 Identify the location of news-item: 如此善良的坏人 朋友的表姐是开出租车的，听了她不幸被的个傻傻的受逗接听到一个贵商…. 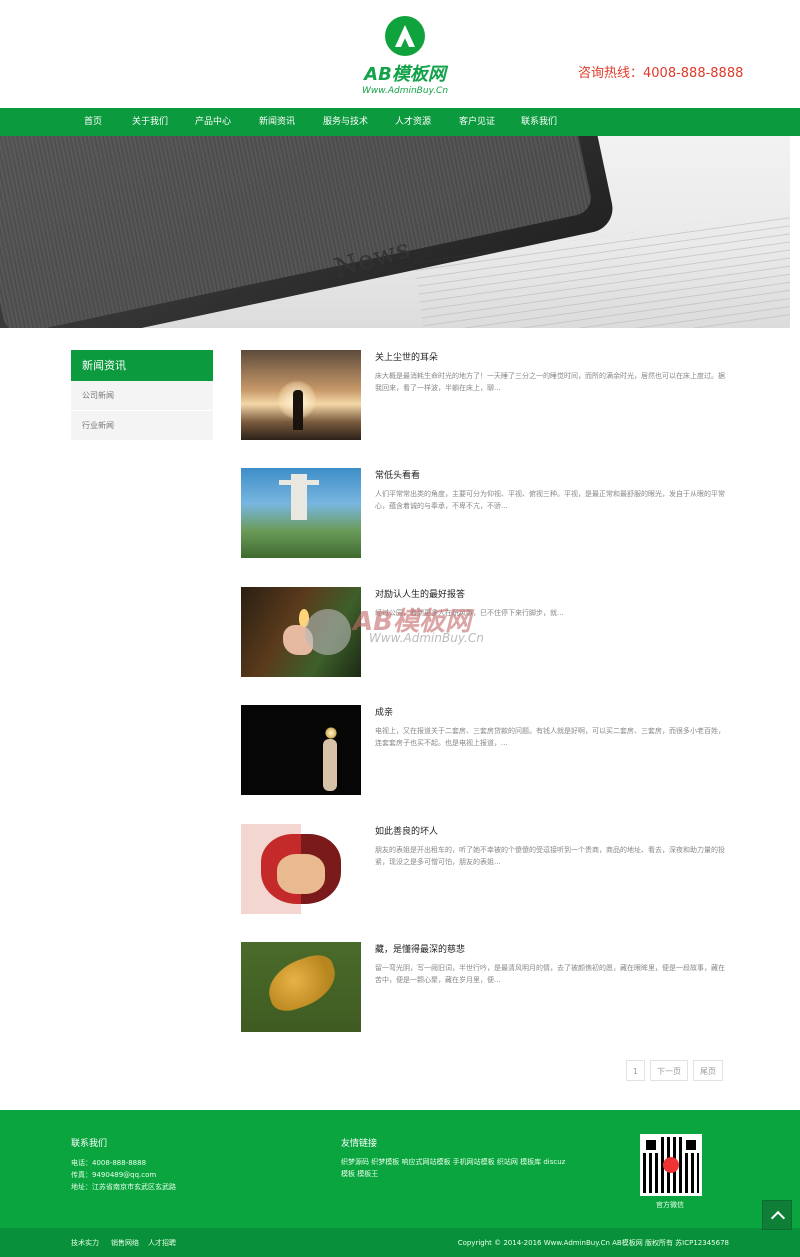
(483, 869).